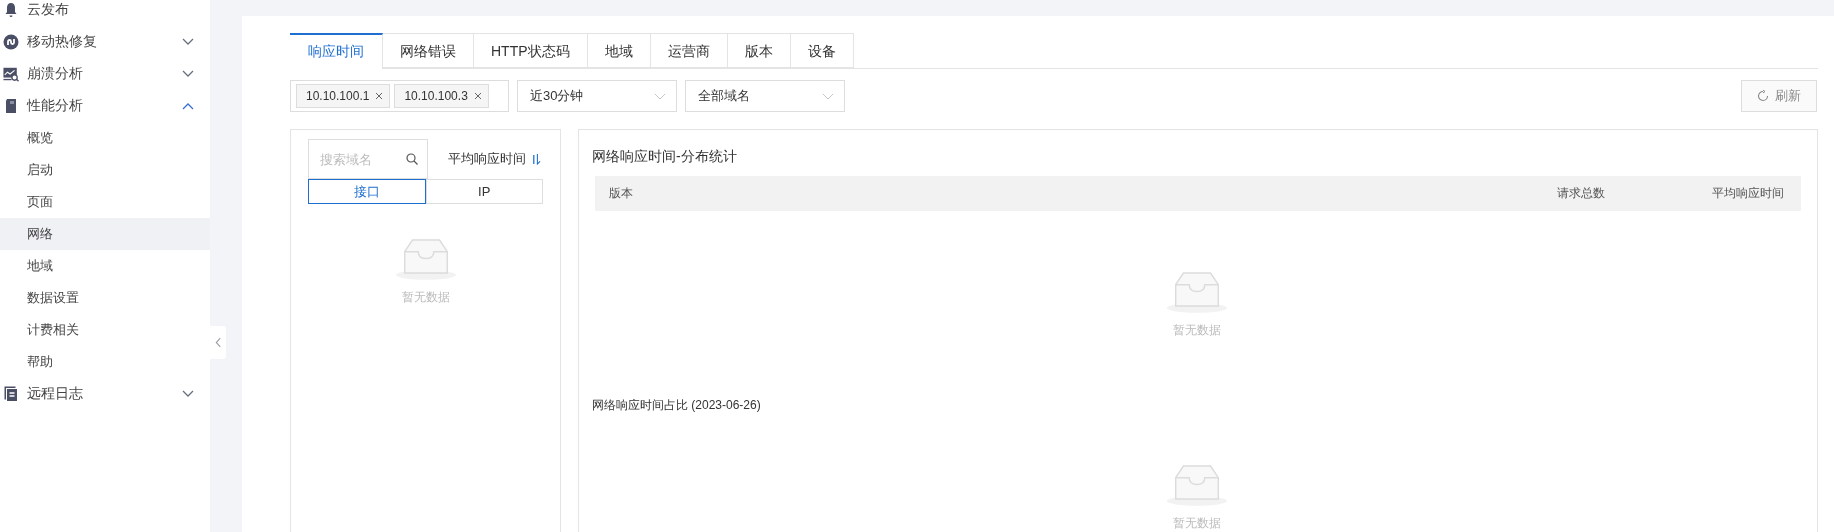 The image size is (1834, 532). I want to click on chevron-left-icon, so click(218, 342).